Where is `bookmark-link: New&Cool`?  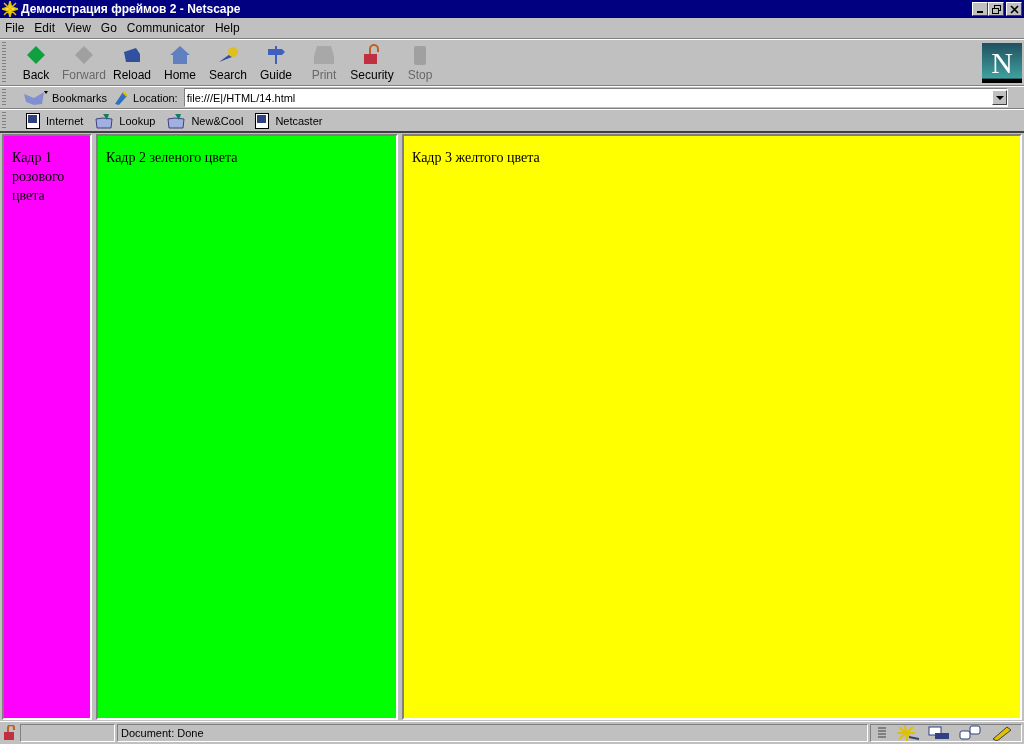 bookmark-link: New&Cool is located at coordinates (205, 120).